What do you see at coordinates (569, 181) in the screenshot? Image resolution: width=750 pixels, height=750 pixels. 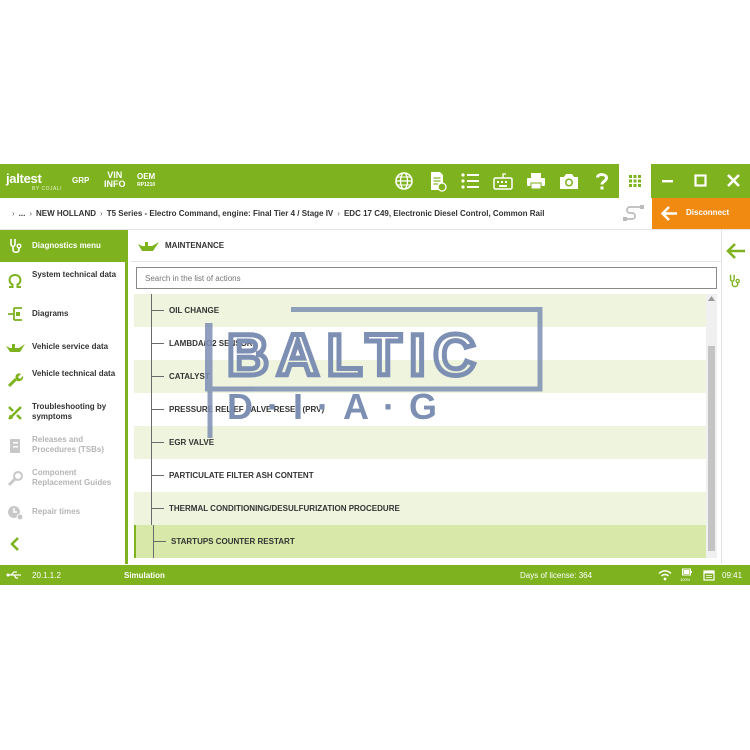 I see `camera-icon` at bounding box center [569, 181].